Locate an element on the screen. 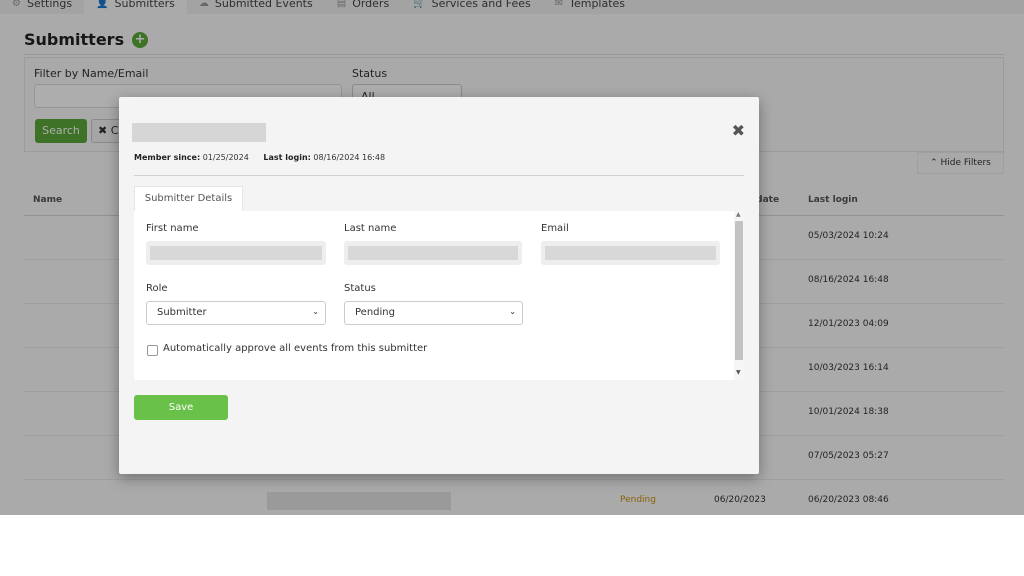 Image resolution: width=1024 pixels, height=576 pixels. role-label: Role is located at coordinates (157, 288).